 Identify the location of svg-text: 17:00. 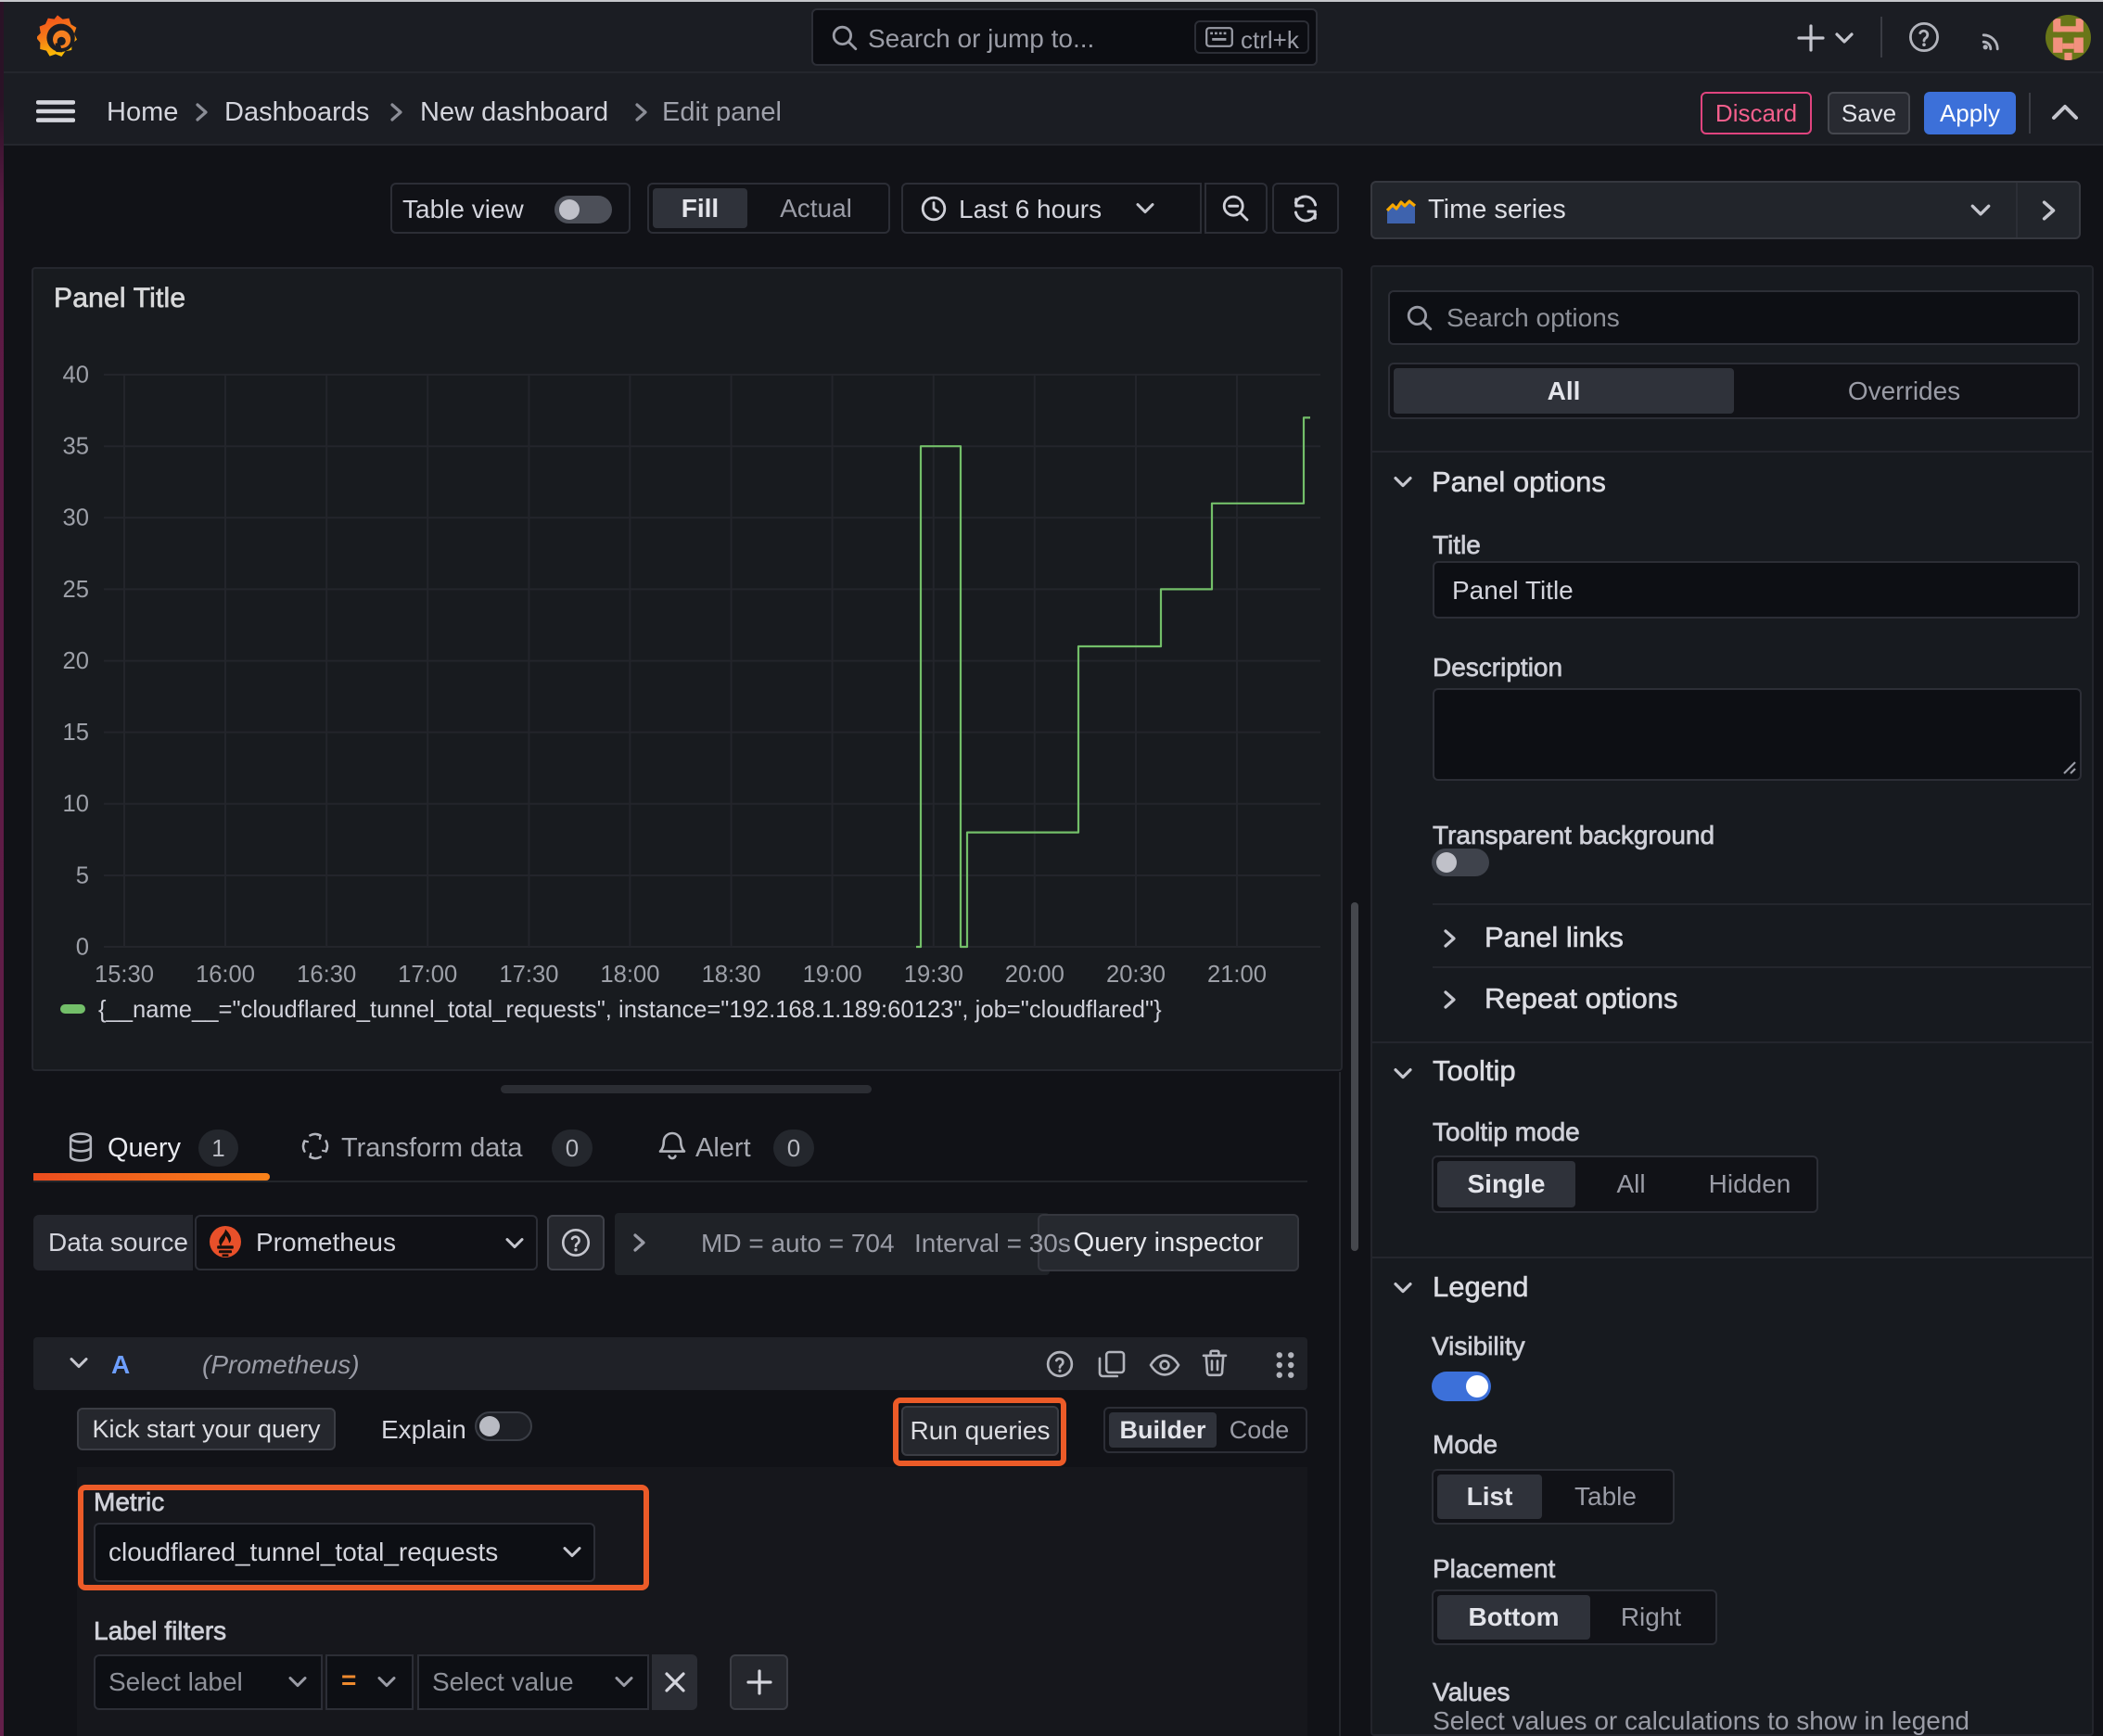
(427, 975).